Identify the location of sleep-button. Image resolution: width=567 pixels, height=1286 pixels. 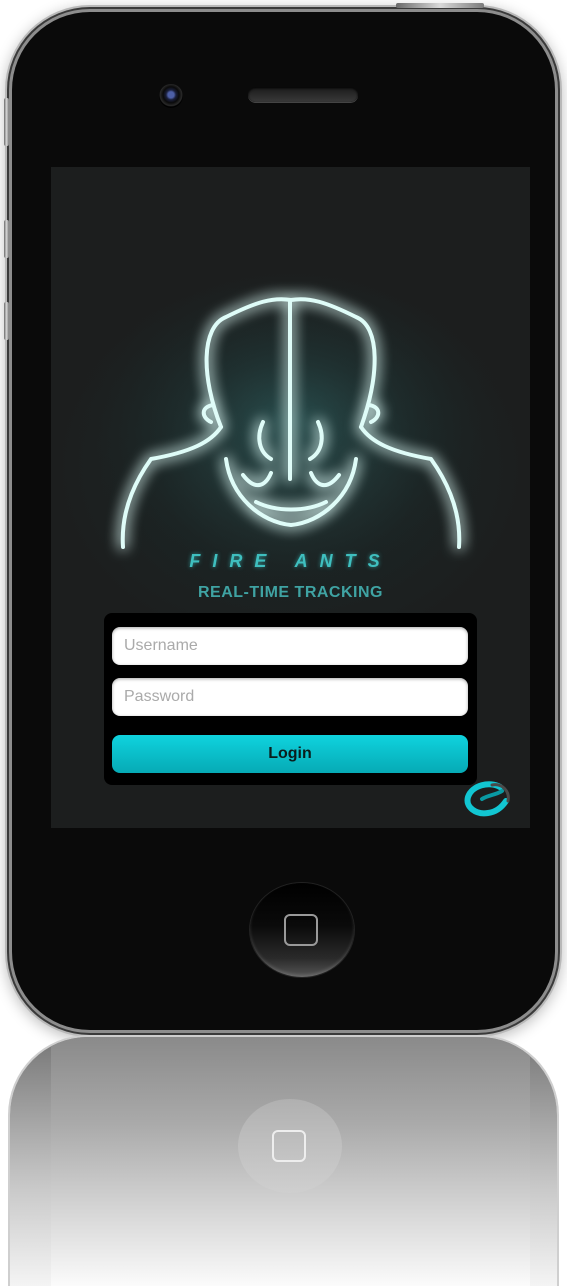
(440, 5).